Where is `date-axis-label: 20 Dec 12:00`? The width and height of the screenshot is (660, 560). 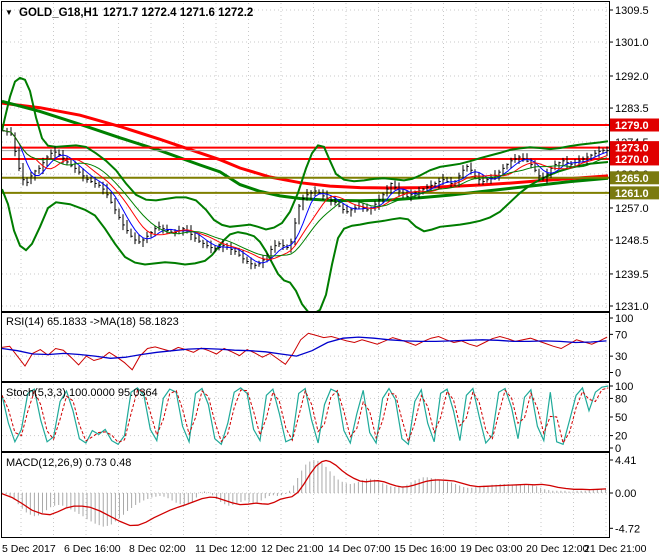
date-axis-label: 20 Dec 12:00 is located at coordinates (557, 549).